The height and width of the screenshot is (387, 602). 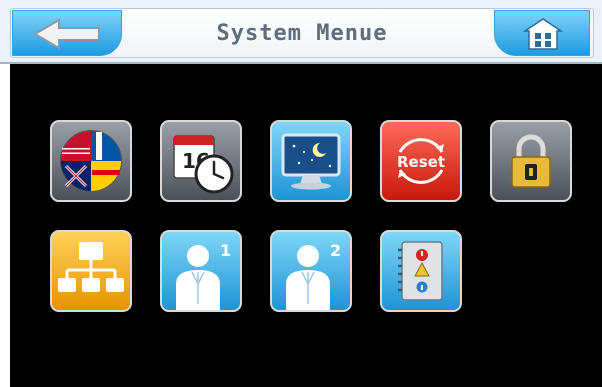 I want to click on home-icon, so click(x=543, y=34).